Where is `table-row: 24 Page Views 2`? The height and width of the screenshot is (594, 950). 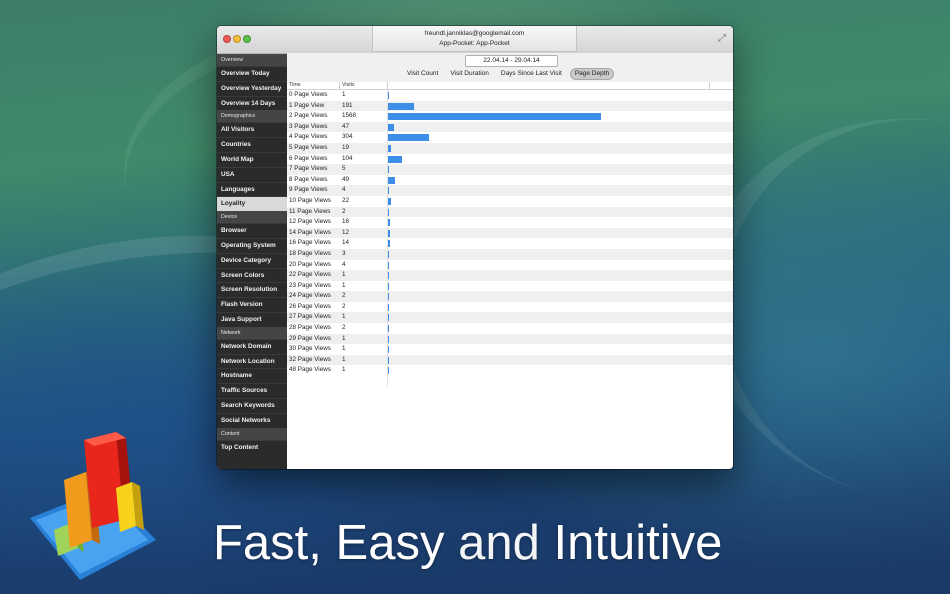 table-row: 24 Page Views 2 is located at coordinates (510, 296).